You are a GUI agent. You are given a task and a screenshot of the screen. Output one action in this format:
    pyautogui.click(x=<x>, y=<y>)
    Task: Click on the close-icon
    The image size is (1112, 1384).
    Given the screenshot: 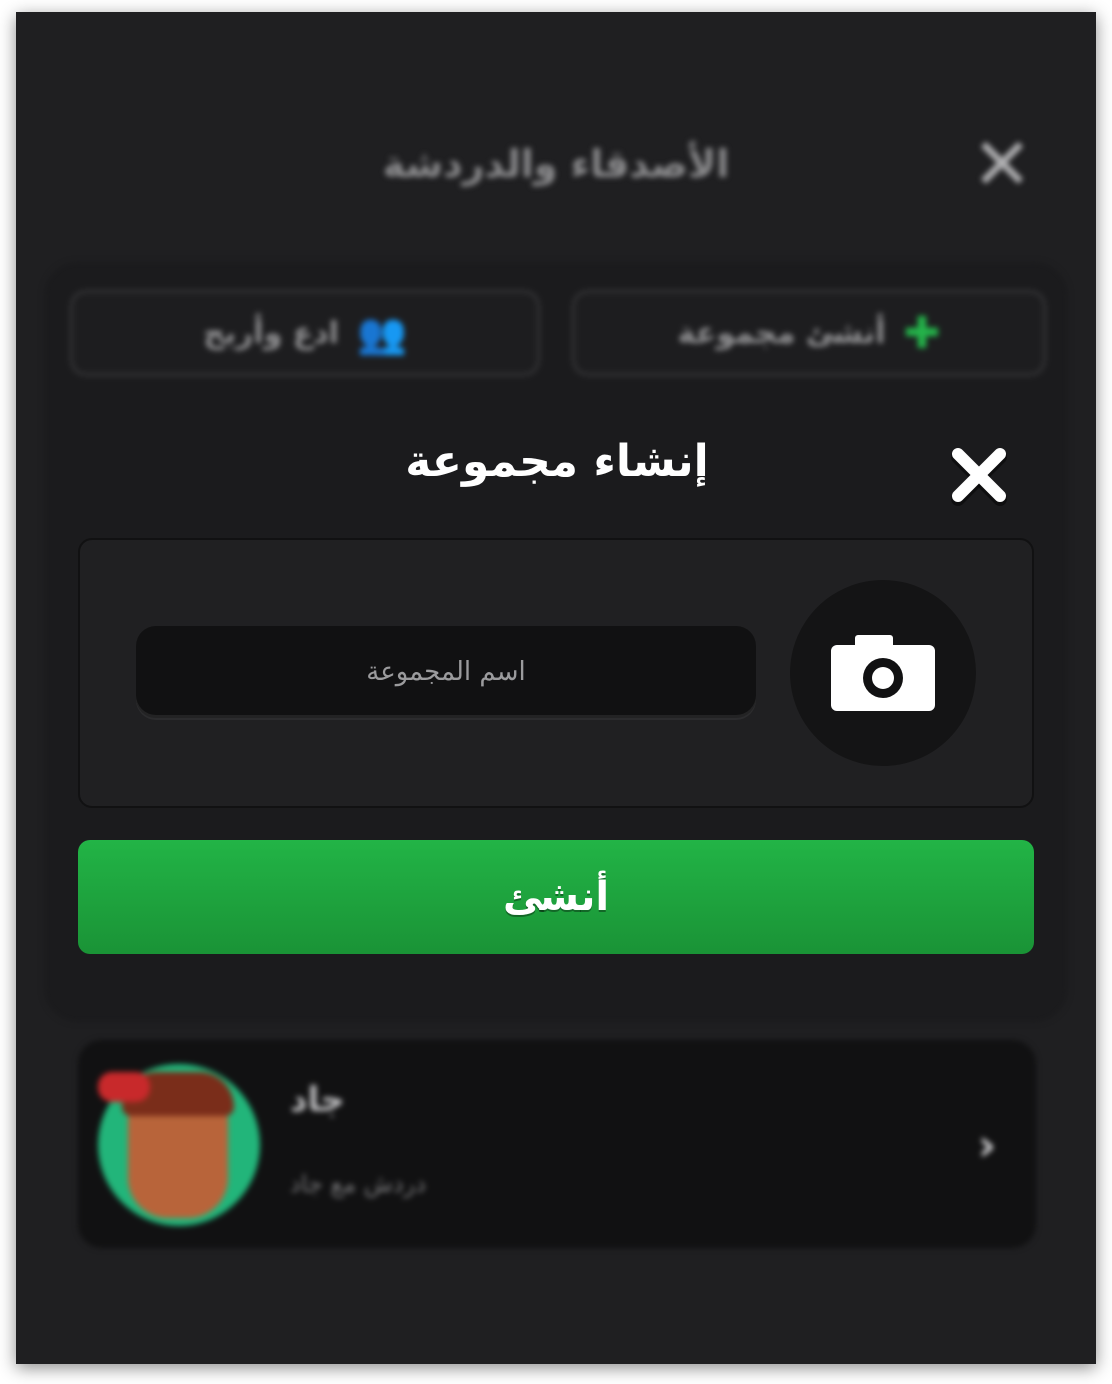 What is the action you would take?
    pyautogui.click(x=979, y=477)
    